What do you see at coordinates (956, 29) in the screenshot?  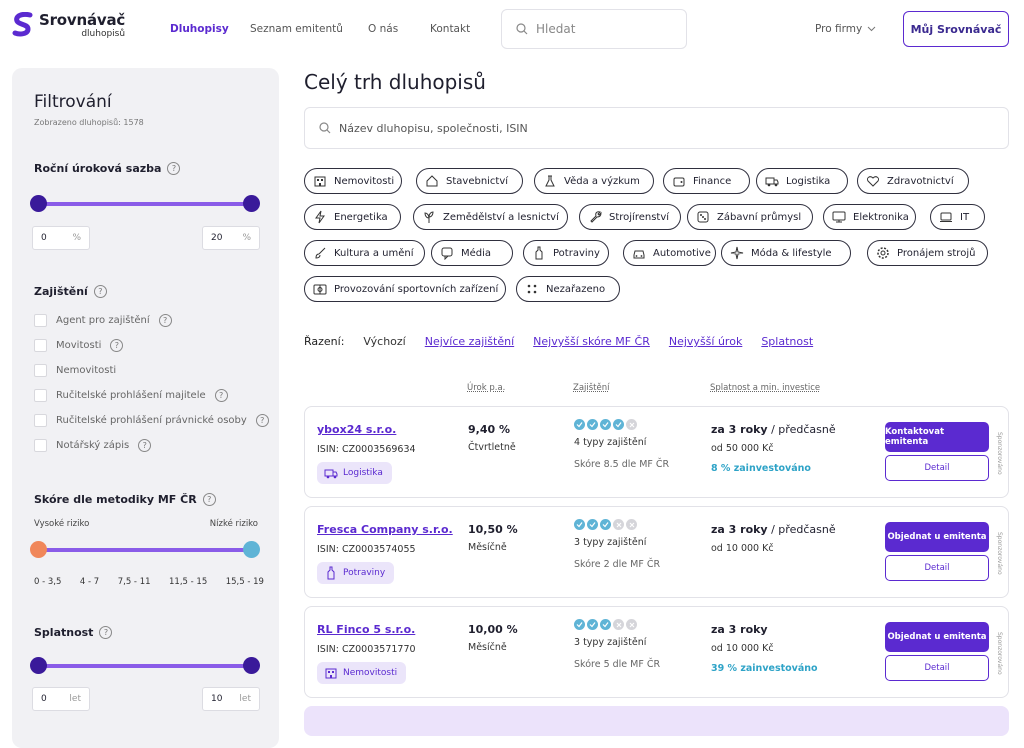 I see `my-srovnavac-button: Můj Srovnávač` at bounding box center [956, 29].